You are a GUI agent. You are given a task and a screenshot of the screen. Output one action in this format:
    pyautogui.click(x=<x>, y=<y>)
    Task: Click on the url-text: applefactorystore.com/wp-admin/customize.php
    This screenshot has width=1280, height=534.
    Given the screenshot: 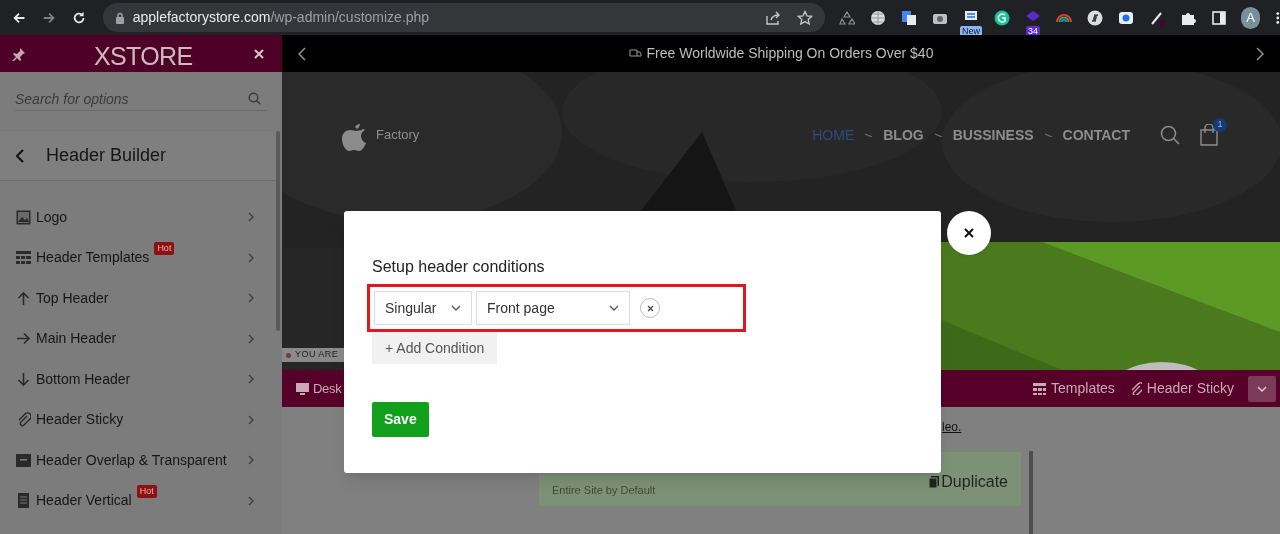 What is the action you would take?
    pyautogui.click(x=281, y=17)
    